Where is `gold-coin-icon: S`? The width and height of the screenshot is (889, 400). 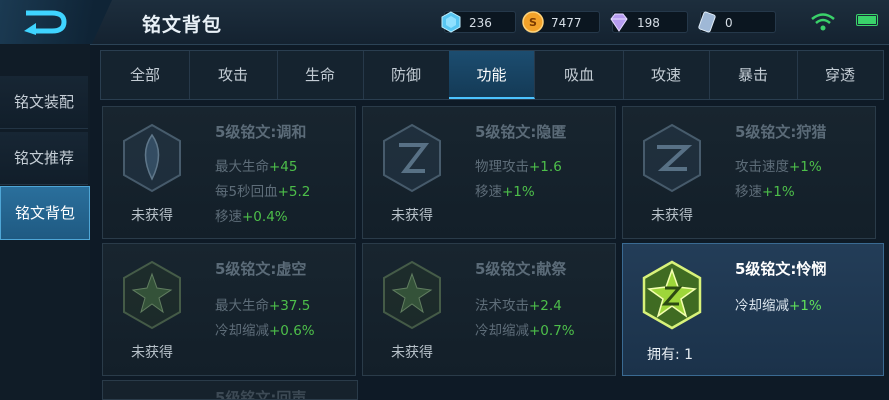
gold-coin-icon: S is located at coordinates (533, 22).